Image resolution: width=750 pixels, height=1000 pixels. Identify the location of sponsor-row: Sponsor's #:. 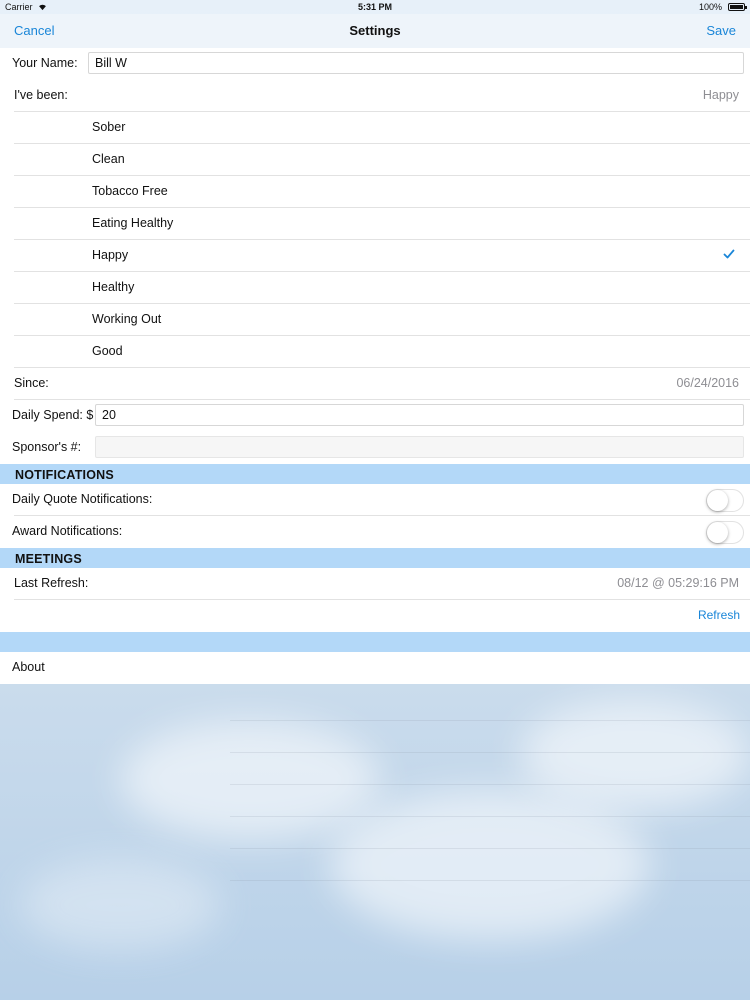
(375, 448).